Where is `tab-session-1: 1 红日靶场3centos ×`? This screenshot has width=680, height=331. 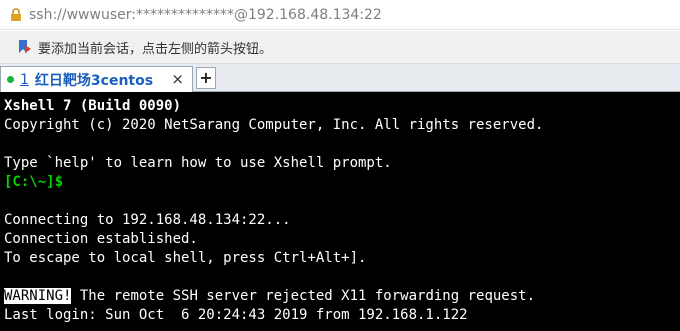
tab-session-1: 1 红日靶场3centos × is located at coordinates (96, 79).